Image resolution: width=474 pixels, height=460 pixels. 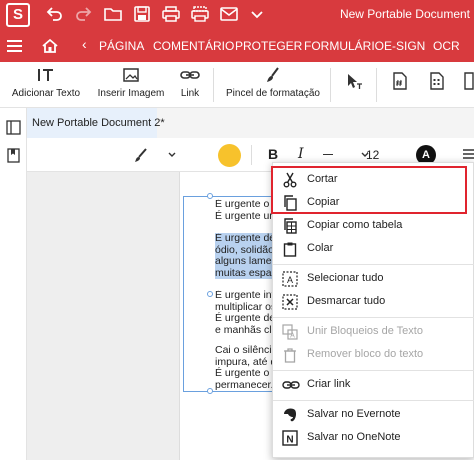 I want to click on link-button: Link, so click(x=190, y=82).